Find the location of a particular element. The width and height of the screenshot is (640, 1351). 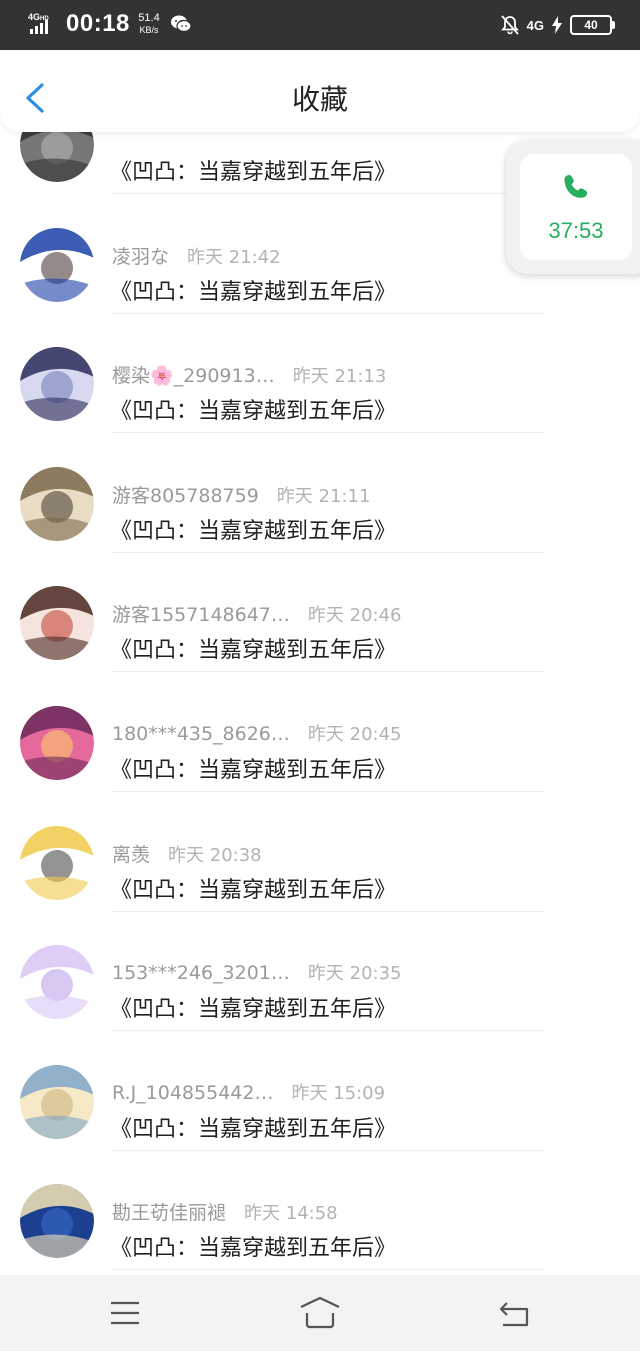

timestamp: 昨天 21:42 is located at coordinates (234, 257).